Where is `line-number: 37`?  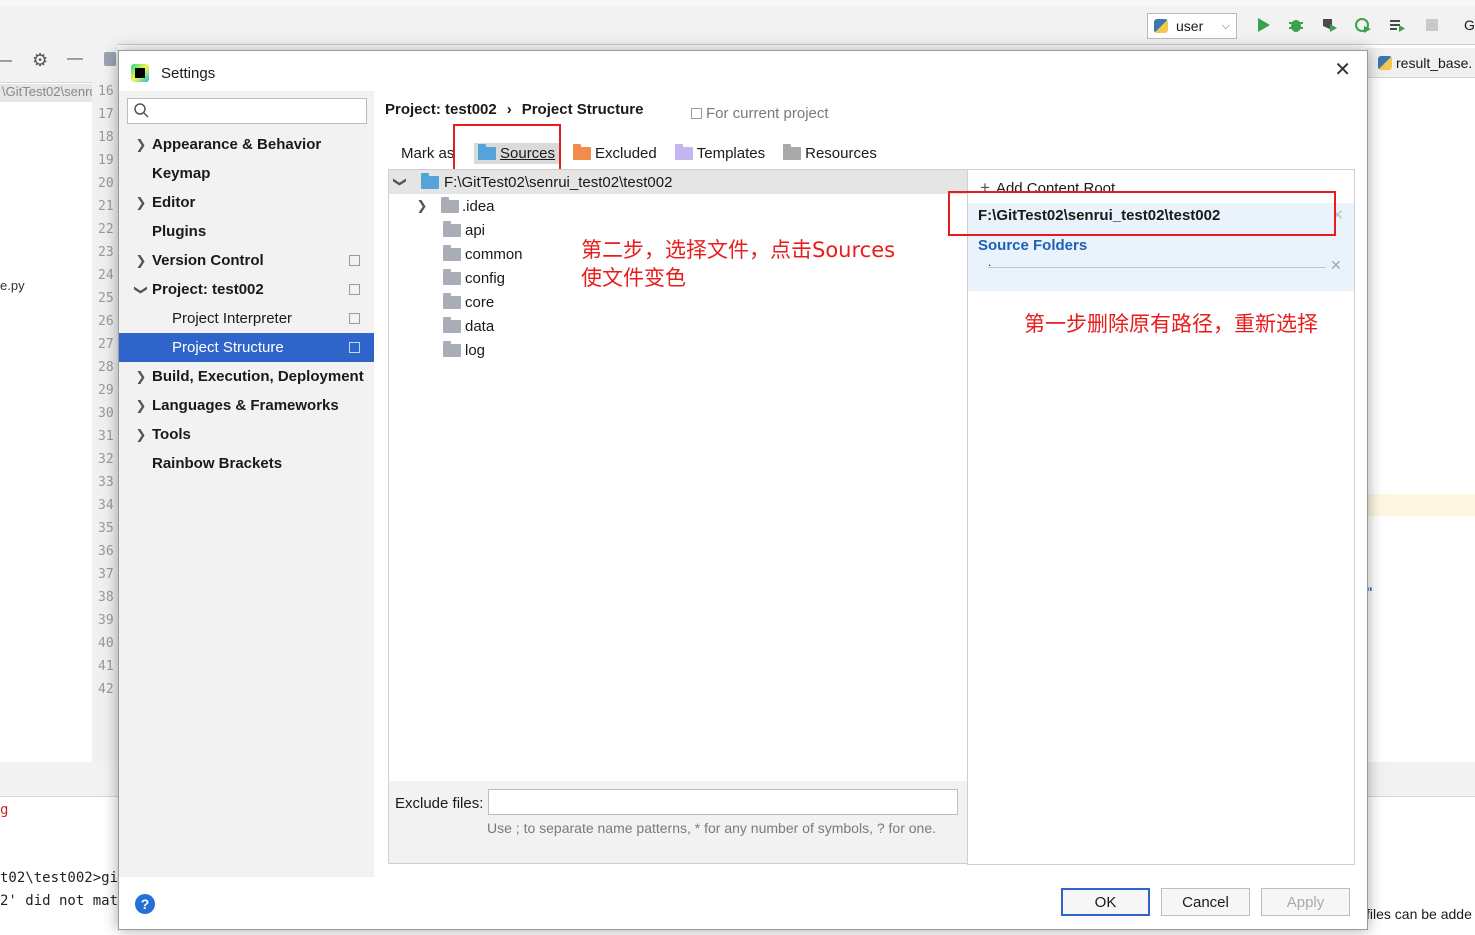
line-number: 37 is located at coordinates (106, 574).